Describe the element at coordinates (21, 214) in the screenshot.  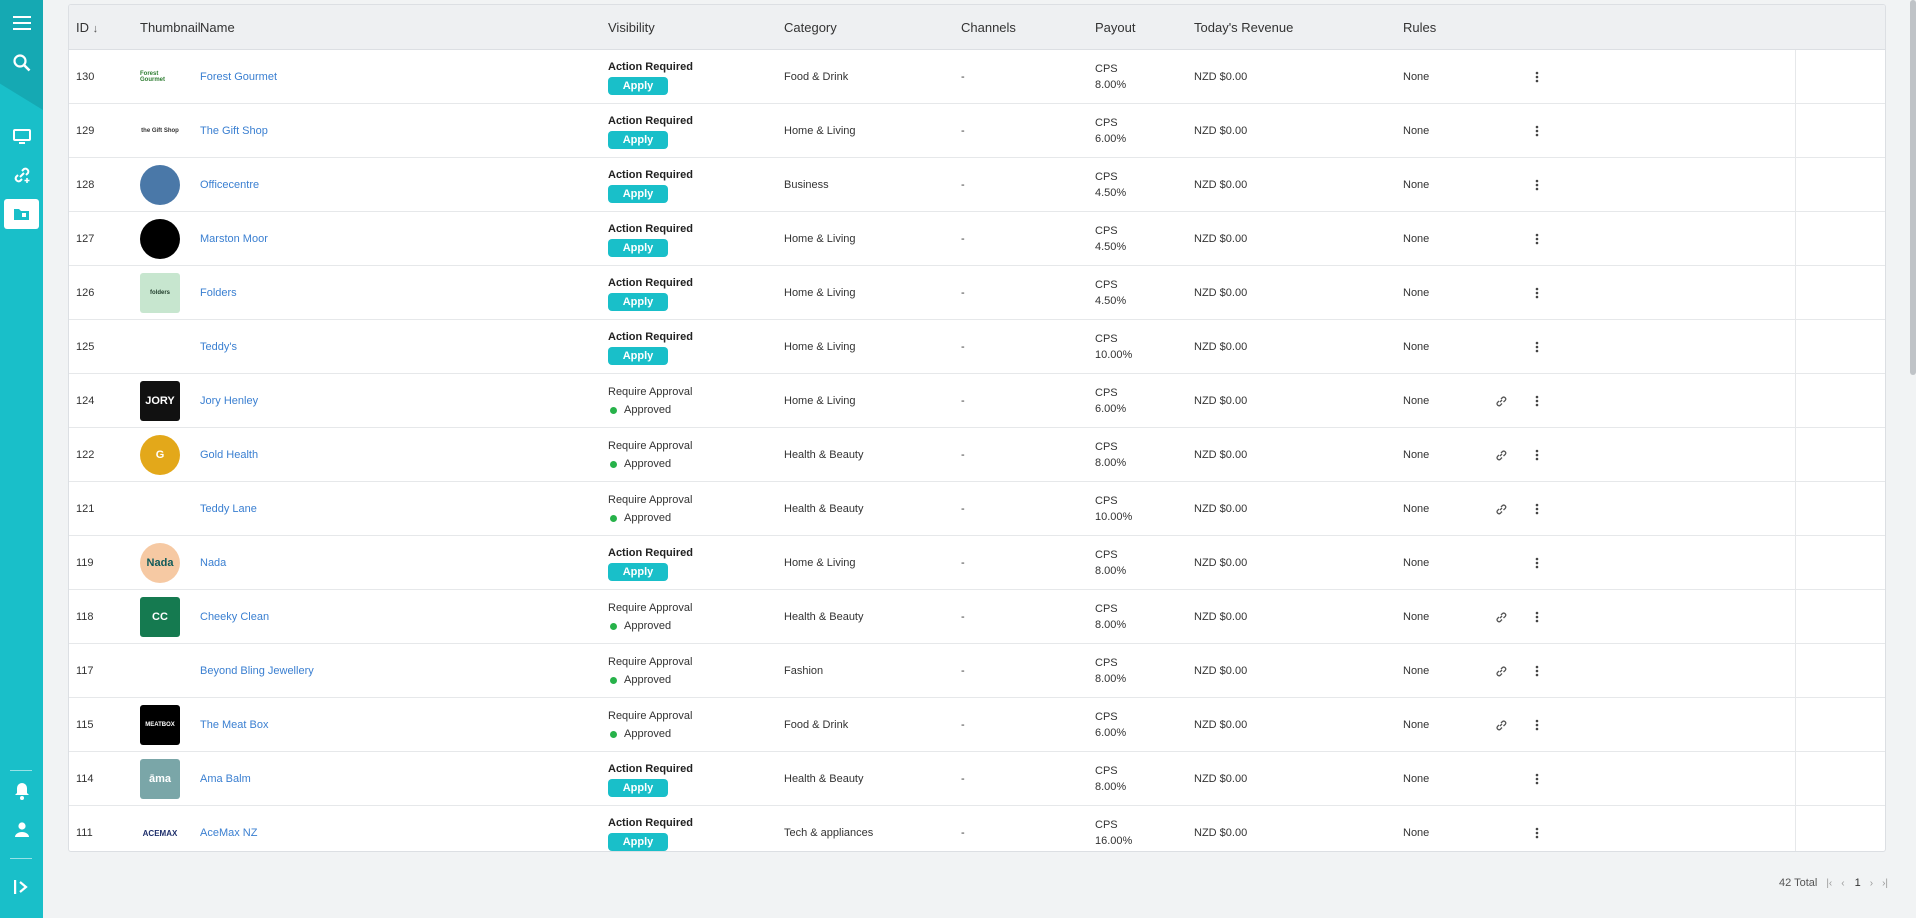
I see `folder-icon` at that location.